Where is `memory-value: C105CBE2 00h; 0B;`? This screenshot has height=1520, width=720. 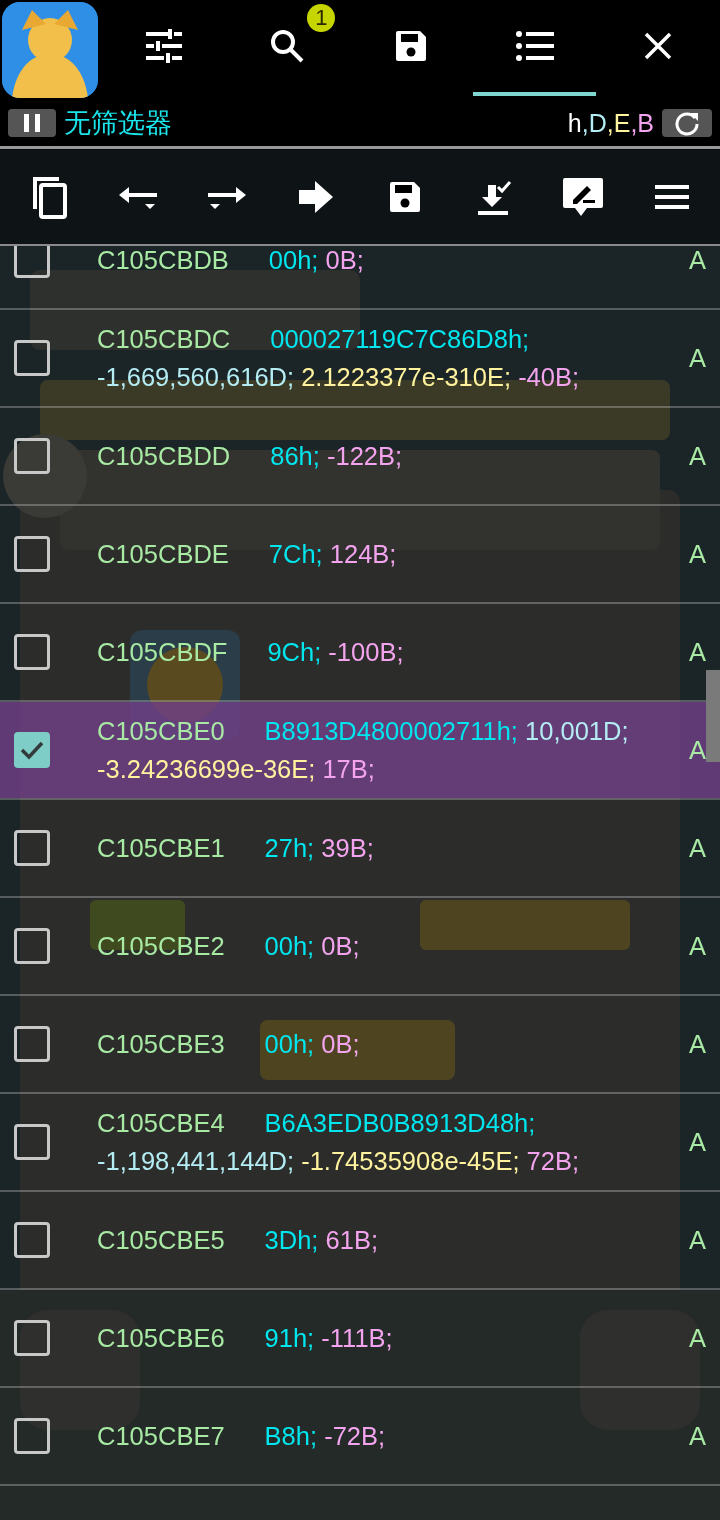 memory-value: C105CBE2 00h; 0B; is located at coordinates (229, 946).